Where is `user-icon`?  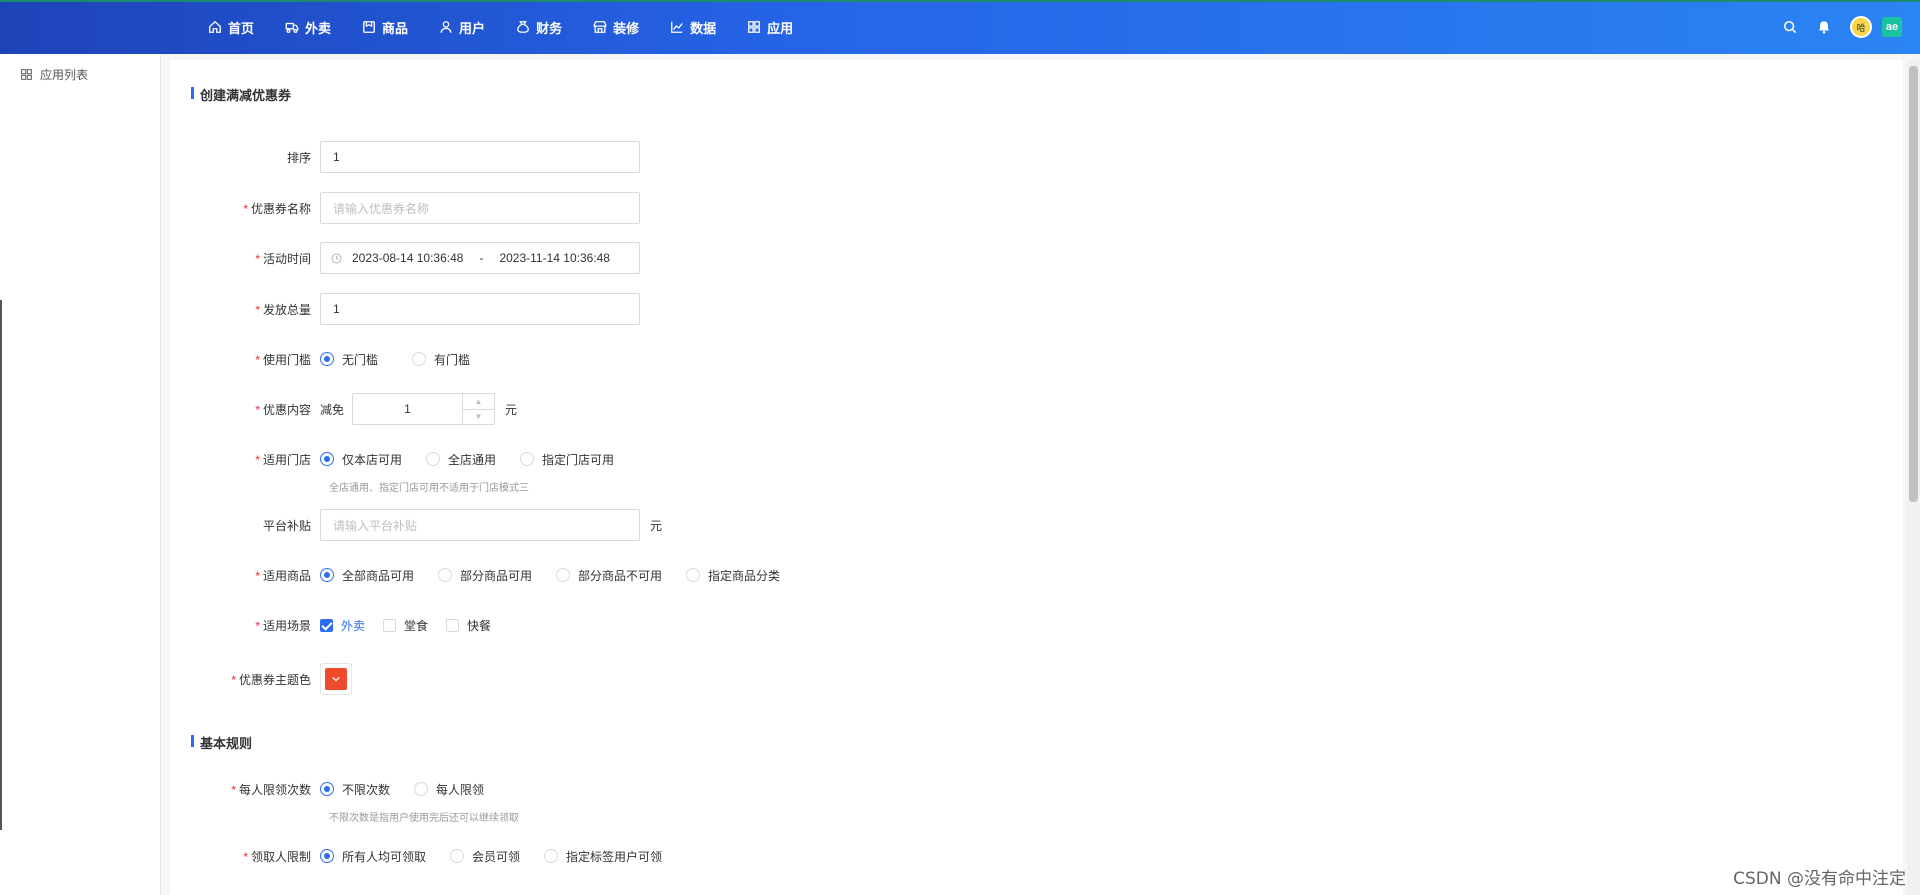 user-icon is located at coordinates (446, 27).